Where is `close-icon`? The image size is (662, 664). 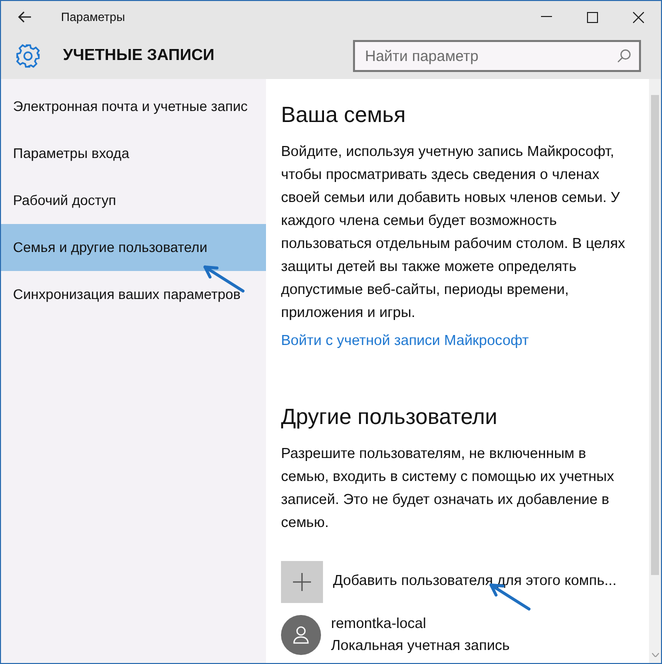 close-icon is located at coordinates (638, 17).